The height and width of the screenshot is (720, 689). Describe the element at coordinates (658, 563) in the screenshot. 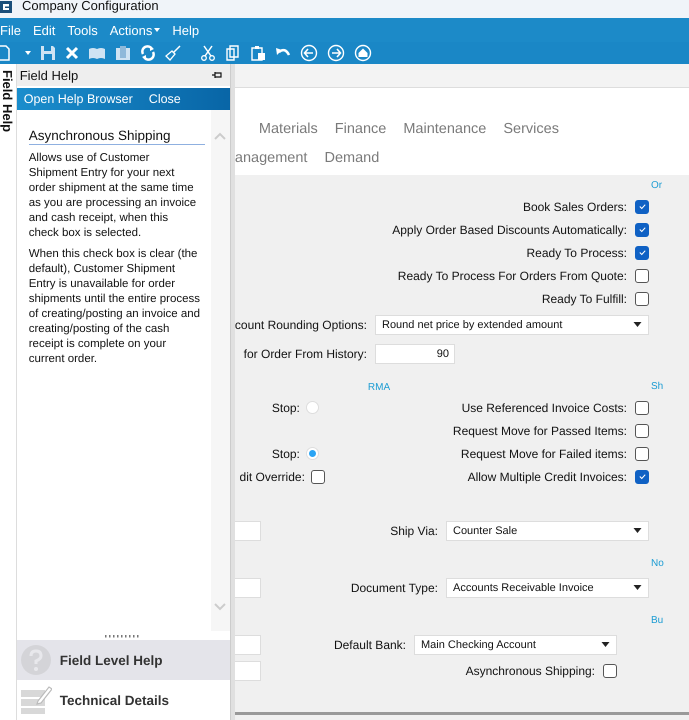

I see `section-label: No` at that location.